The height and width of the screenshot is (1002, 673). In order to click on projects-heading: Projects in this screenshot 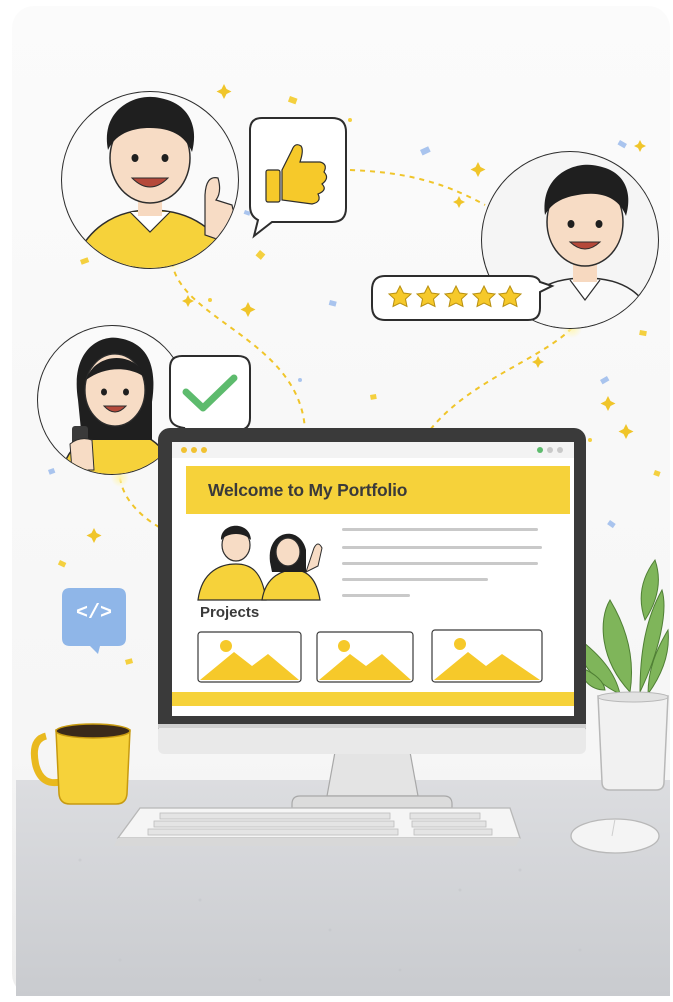, I will do `click(230, 612)`.